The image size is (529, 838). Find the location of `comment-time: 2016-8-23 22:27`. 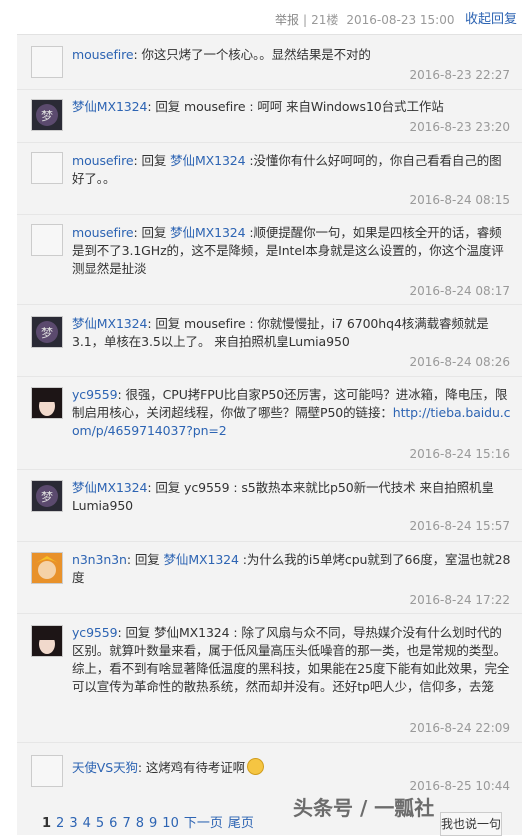

comment-time: 2016-8-23 22:27 is located at coordinates (460, 75).